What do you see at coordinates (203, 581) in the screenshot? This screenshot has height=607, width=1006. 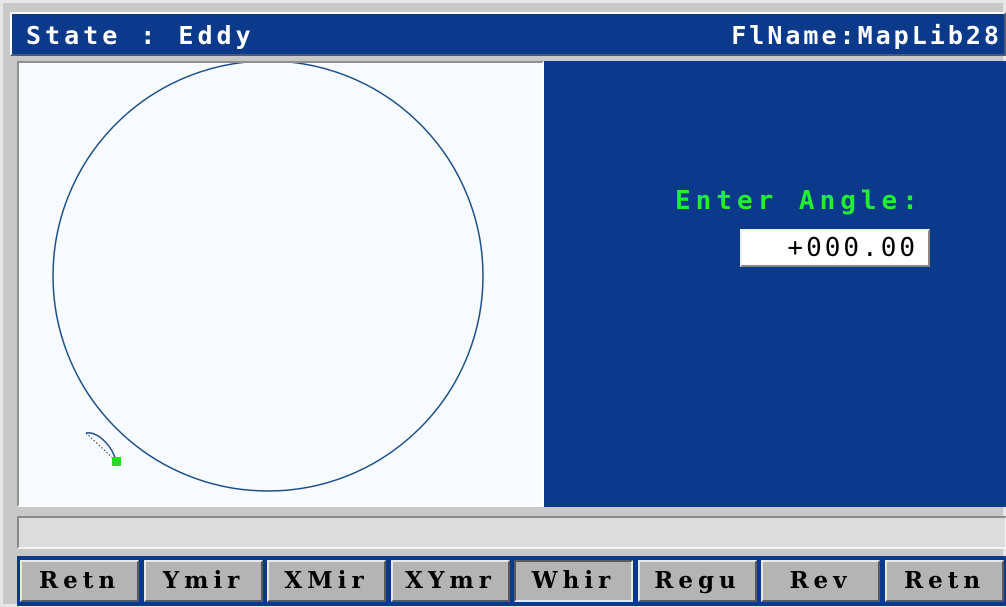 I see `softkey-ymir: Ymir` at bounding box center [203, 581].